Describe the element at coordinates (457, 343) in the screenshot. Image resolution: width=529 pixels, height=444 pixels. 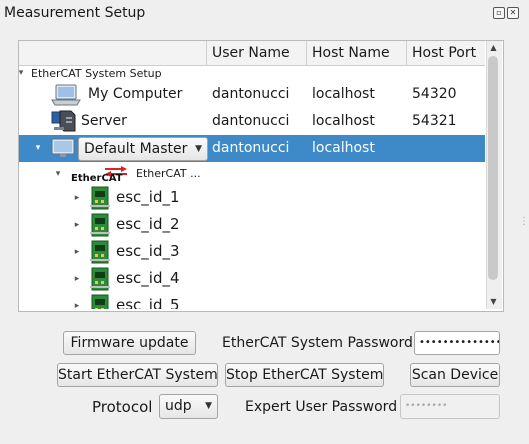
I see `system-password-field: •••••••••••••••` at that location.